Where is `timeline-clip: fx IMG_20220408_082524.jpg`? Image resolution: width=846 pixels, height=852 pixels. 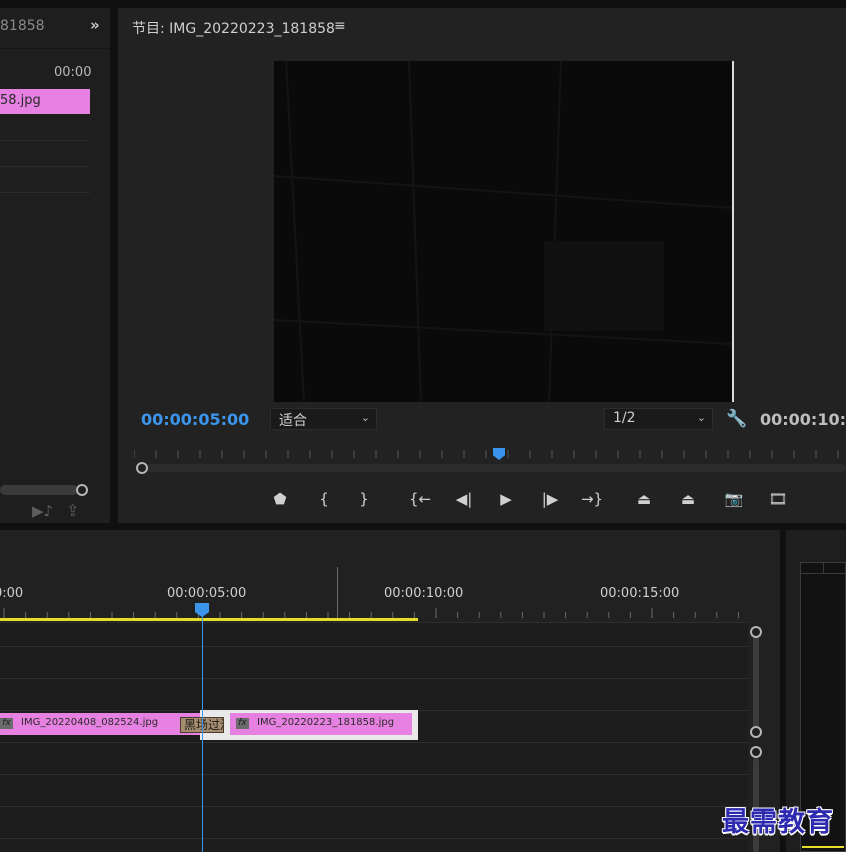
timeline-clip: fx IMG_20220408_082524.jpg is located at coordinates (100, 724).